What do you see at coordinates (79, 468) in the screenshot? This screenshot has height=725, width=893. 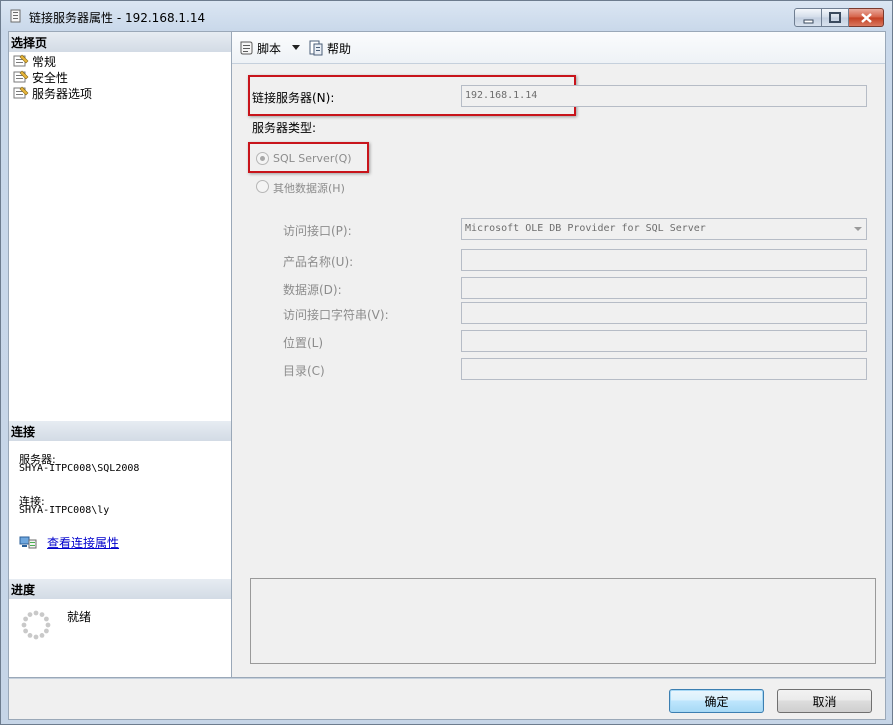 I see `server-value: SHYA-ITPC008\SQL2008` at bounding box center [79, 468].